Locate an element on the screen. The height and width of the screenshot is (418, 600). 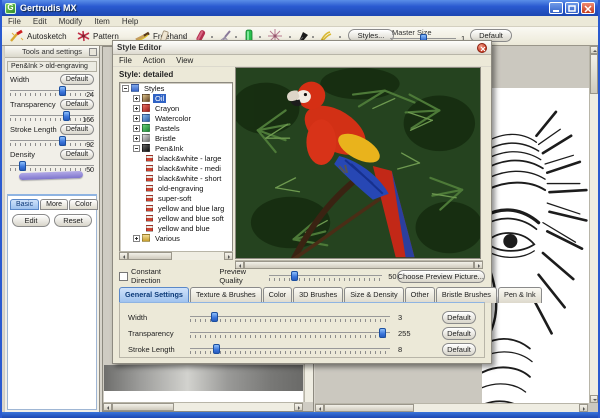
tree-horizontal-scrollbar is located at coordinates (176, 255).